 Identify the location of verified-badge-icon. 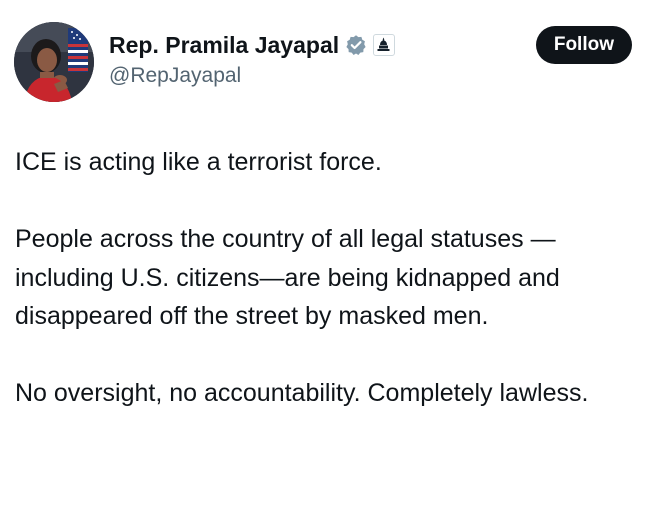
(356, 45).